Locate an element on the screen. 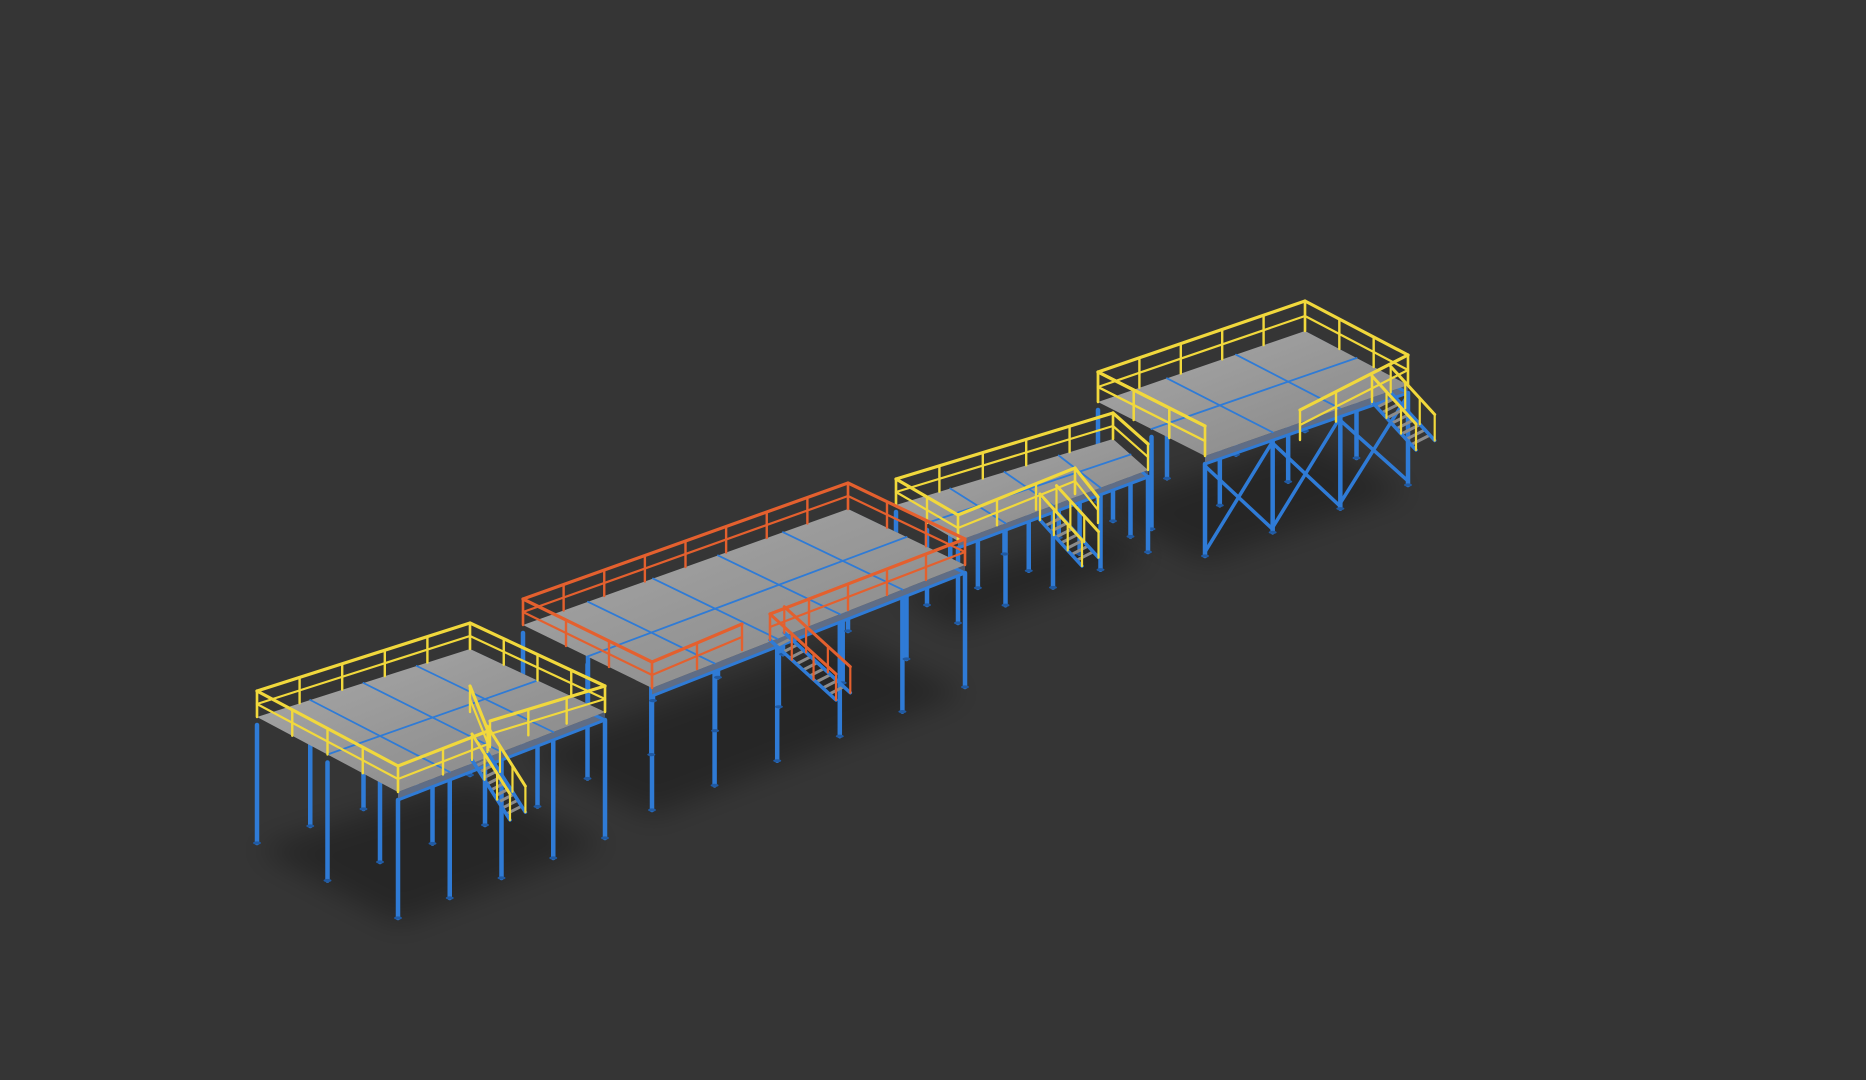 This screenshot has height=1080, width=1866. stair-stringer is located at coordinates (1412, 416).